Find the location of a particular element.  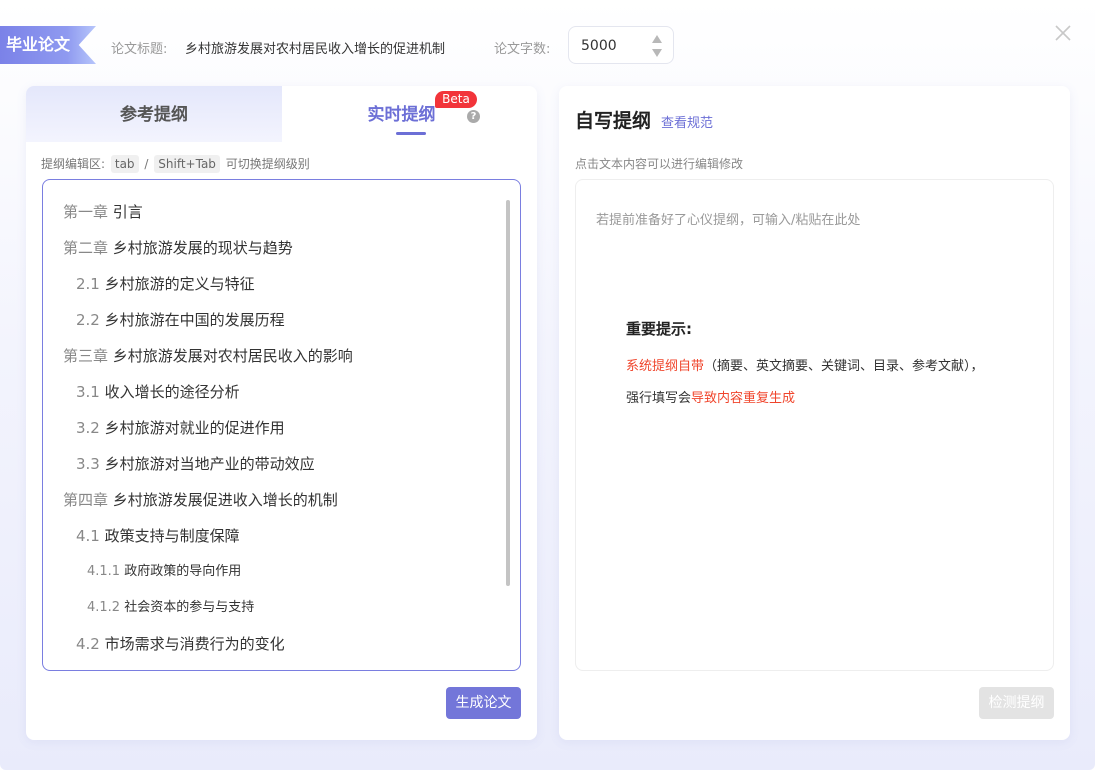

outline-item: 3.3 乡村旅游对当地产业的带动效应 is located at coordinates (273, 464).